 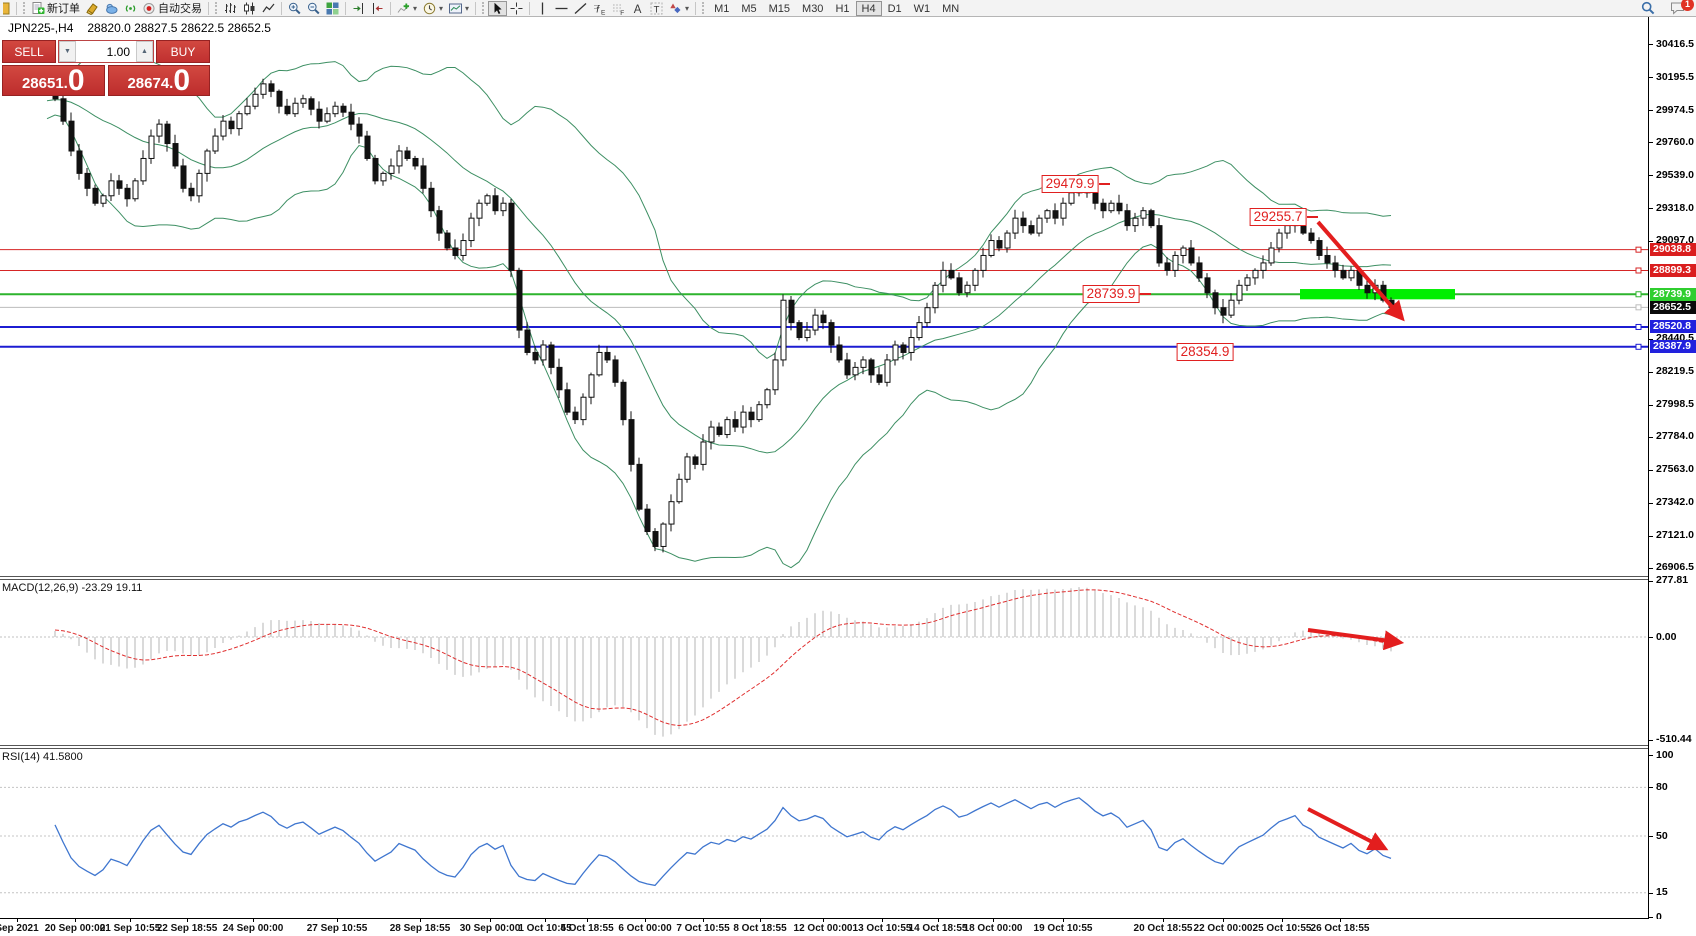 What do you see at coordinates (656, 8) in the screenshot?
I see `label-icon: T` at bounding box center [656, 8].